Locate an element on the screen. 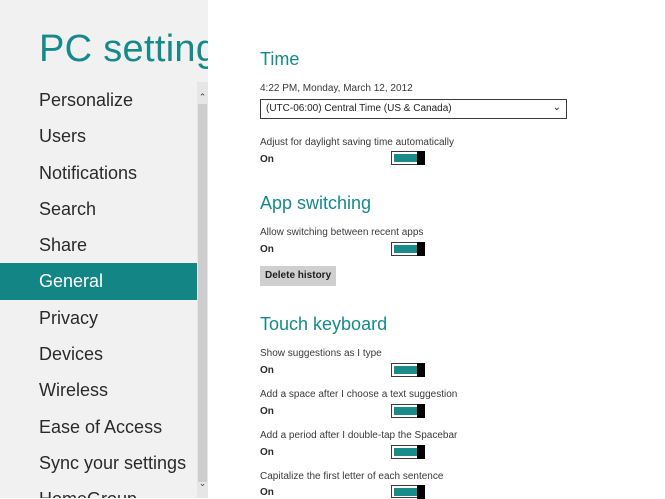  page-title: PC settings is located at coordinates (123, 49).